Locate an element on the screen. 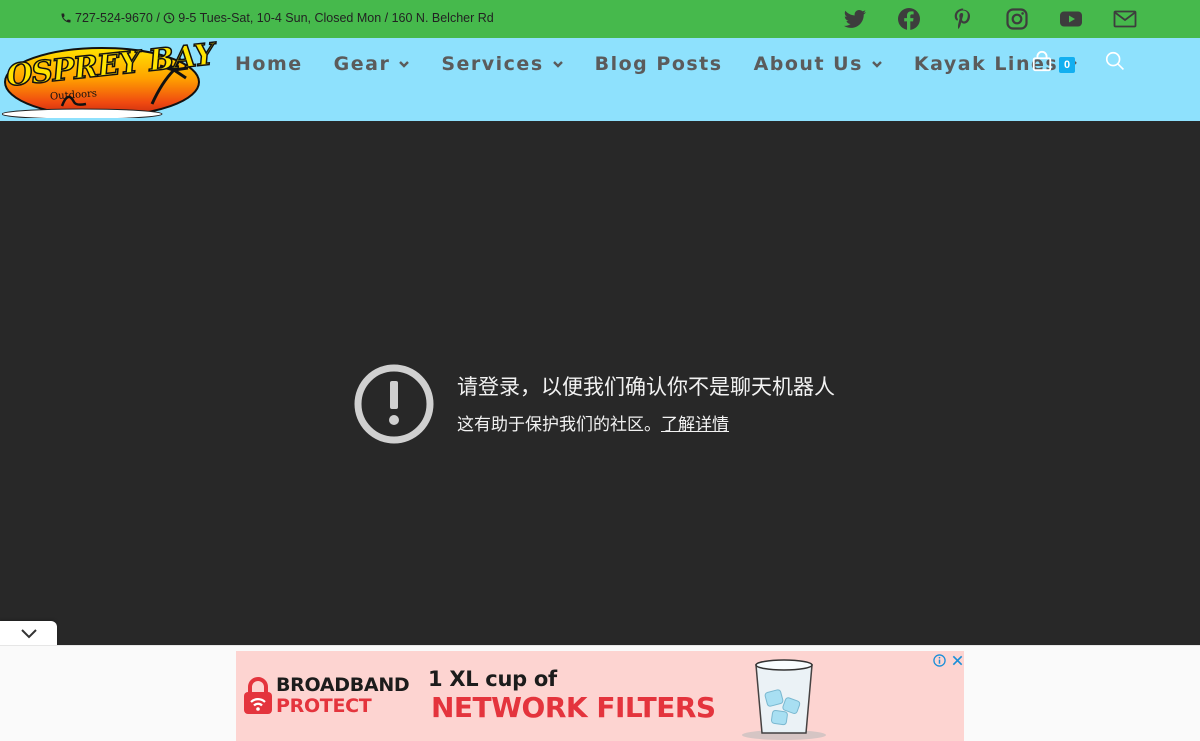 This screenshot has width=1200, height=741. nav-about-us: About Us is located at coordinates (818, 64).